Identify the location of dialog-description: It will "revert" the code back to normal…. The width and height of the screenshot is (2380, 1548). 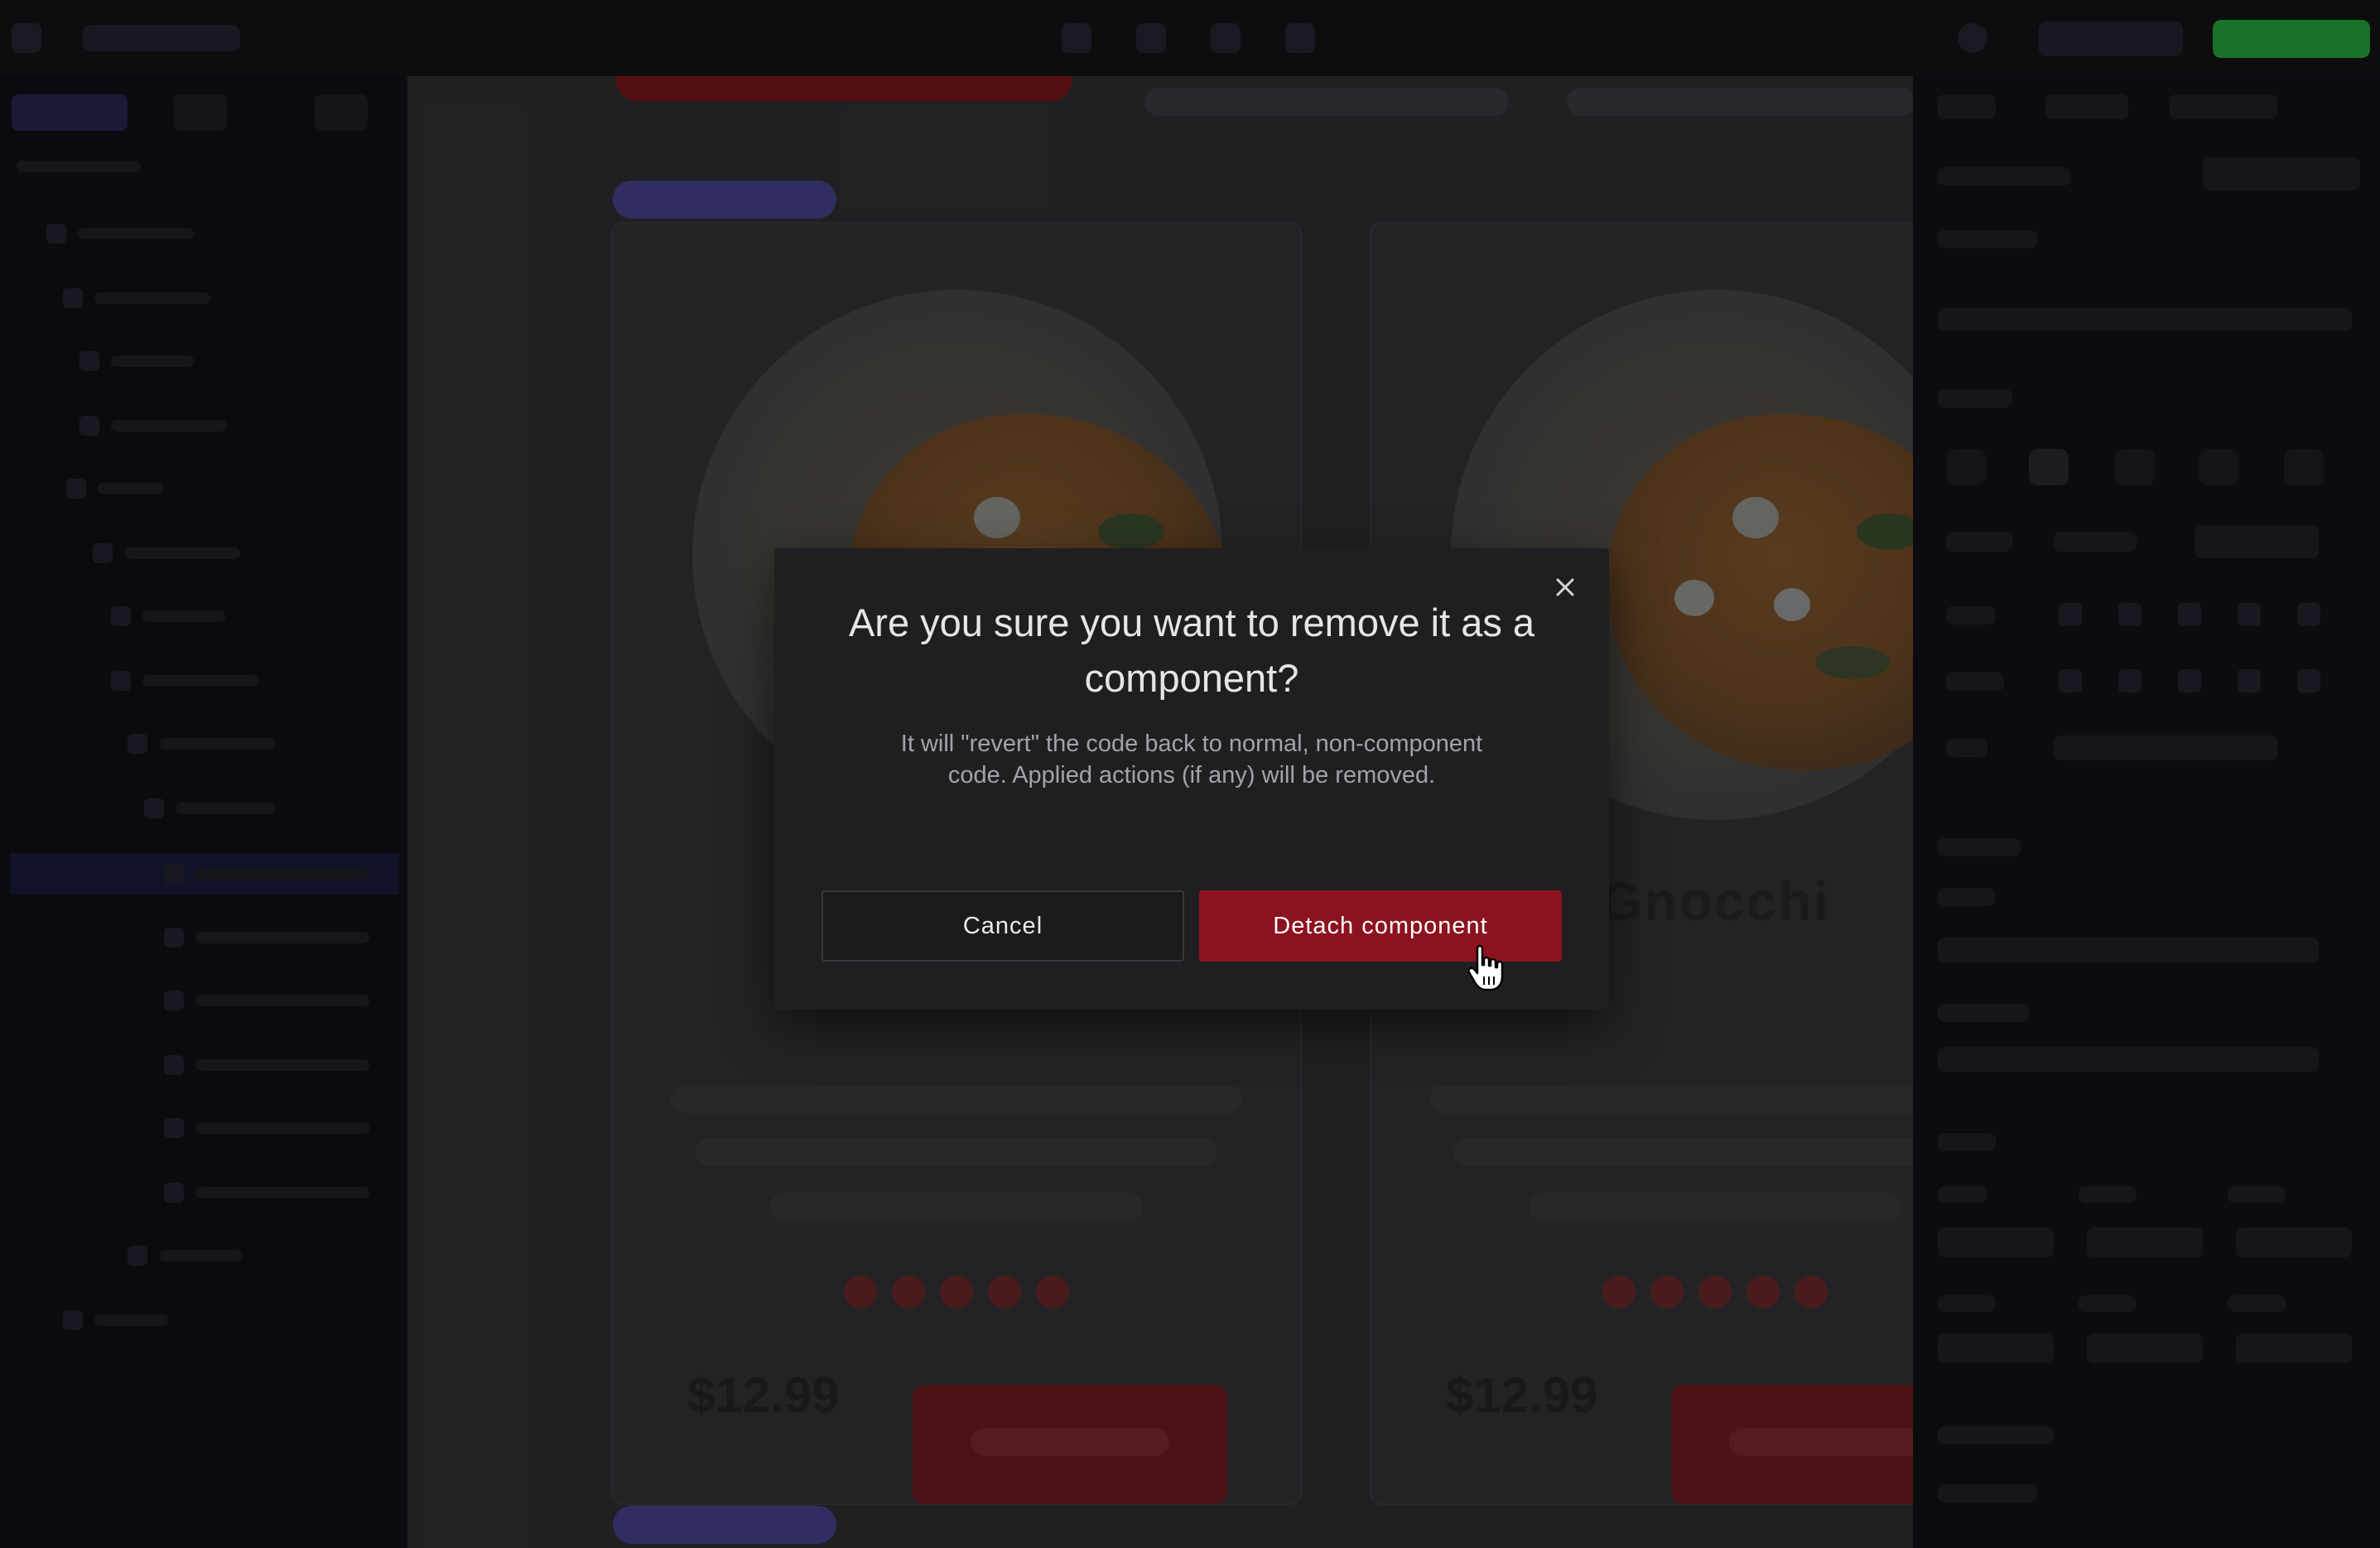
(1191, 759).